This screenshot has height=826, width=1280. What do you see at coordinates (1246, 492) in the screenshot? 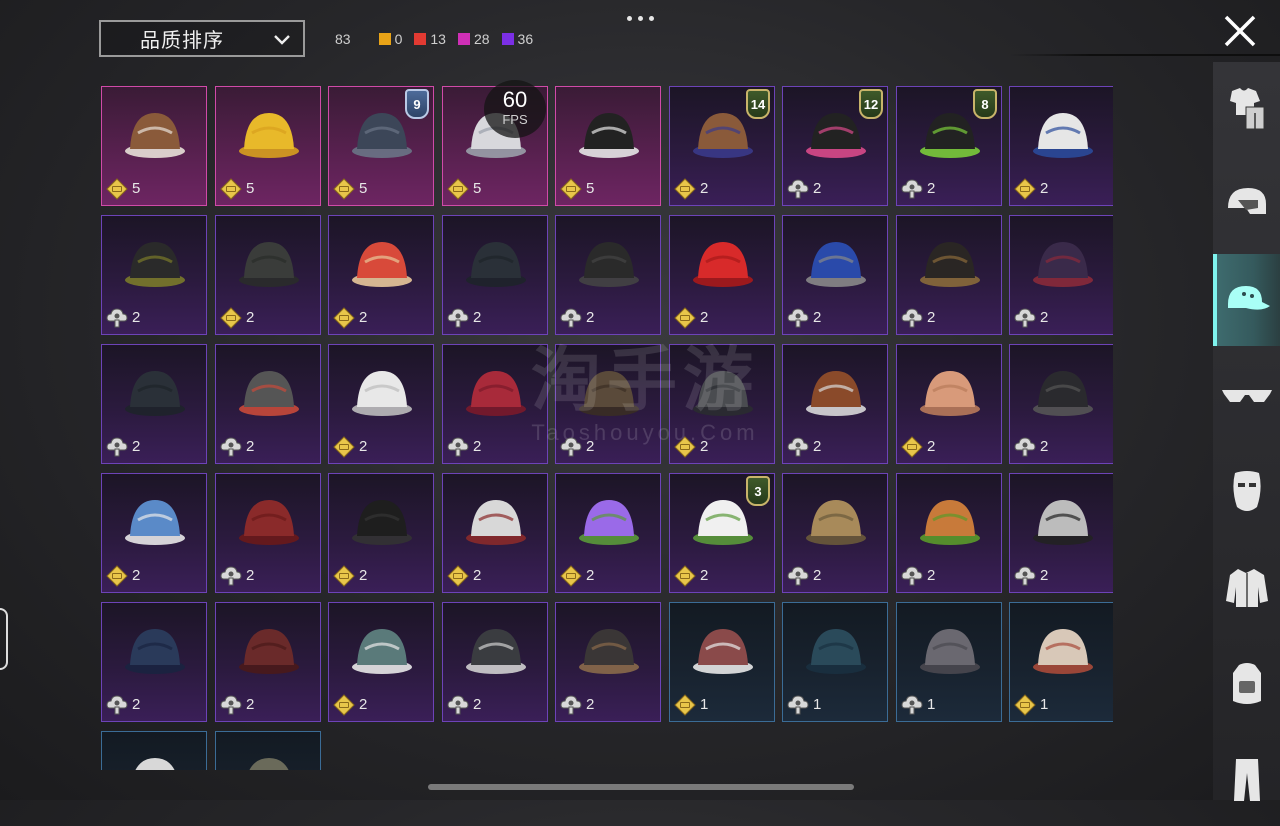
I see `sidebar-item-mask` at bounding box center [1246, 492].